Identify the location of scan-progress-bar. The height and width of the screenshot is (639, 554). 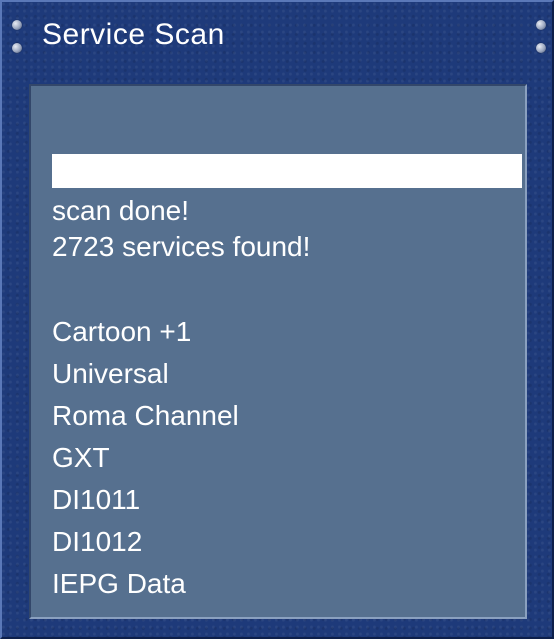
(287, 171).